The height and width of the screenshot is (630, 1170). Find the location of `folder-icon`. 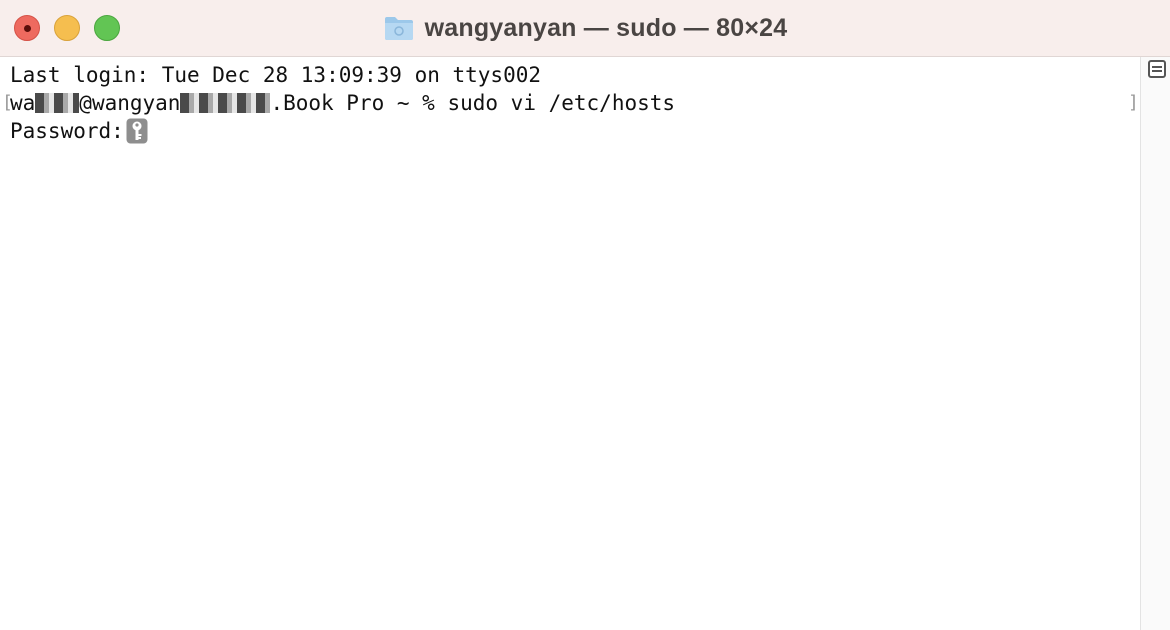

folder-icon is located at coordinates (398, 28).